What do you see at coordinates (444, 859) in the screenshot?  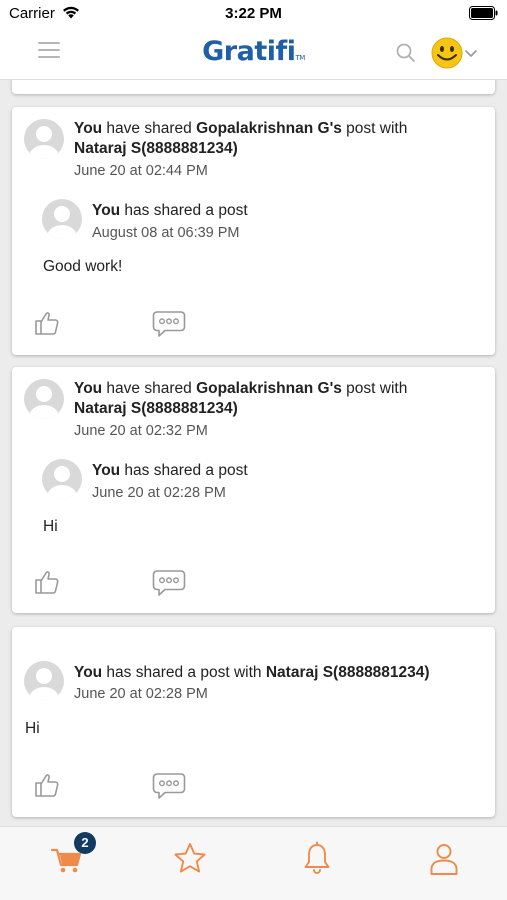 I see `person-icon` at bounding box center [444, 859].